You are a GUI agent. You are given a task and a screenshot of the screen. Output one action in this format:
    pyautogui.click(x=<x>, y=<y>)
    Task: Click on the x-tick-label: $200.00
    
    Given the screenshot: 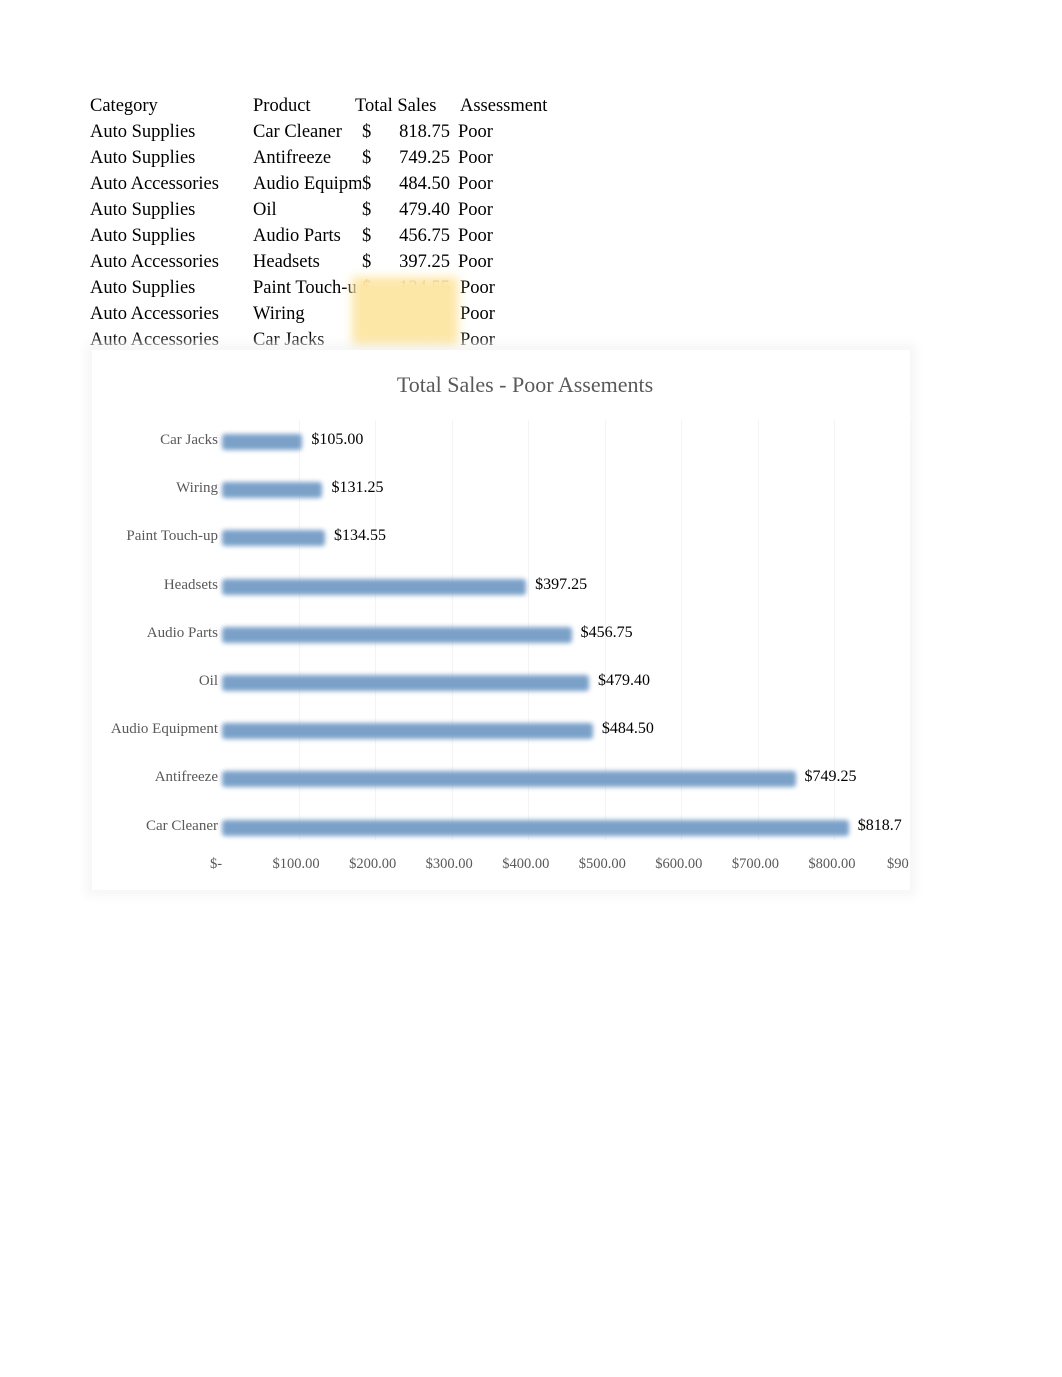 What is the action you would take?
    pyautogui.click(x=373, y=864)
    